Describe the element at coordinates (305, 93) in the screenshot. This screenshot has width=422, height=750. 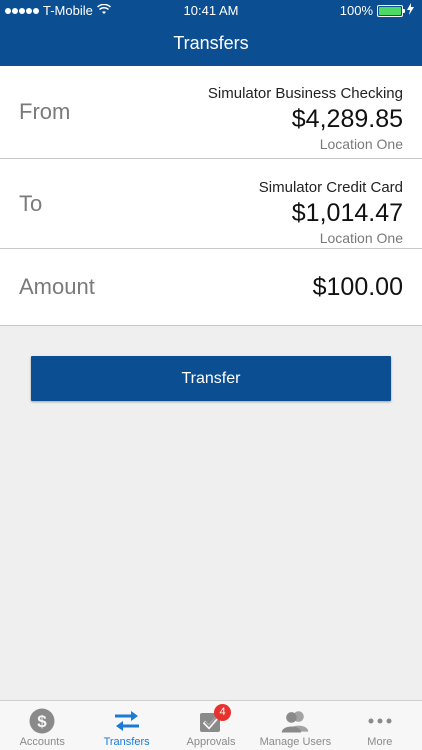
I see `from-account-name: Simulator Business Checking` at that location.